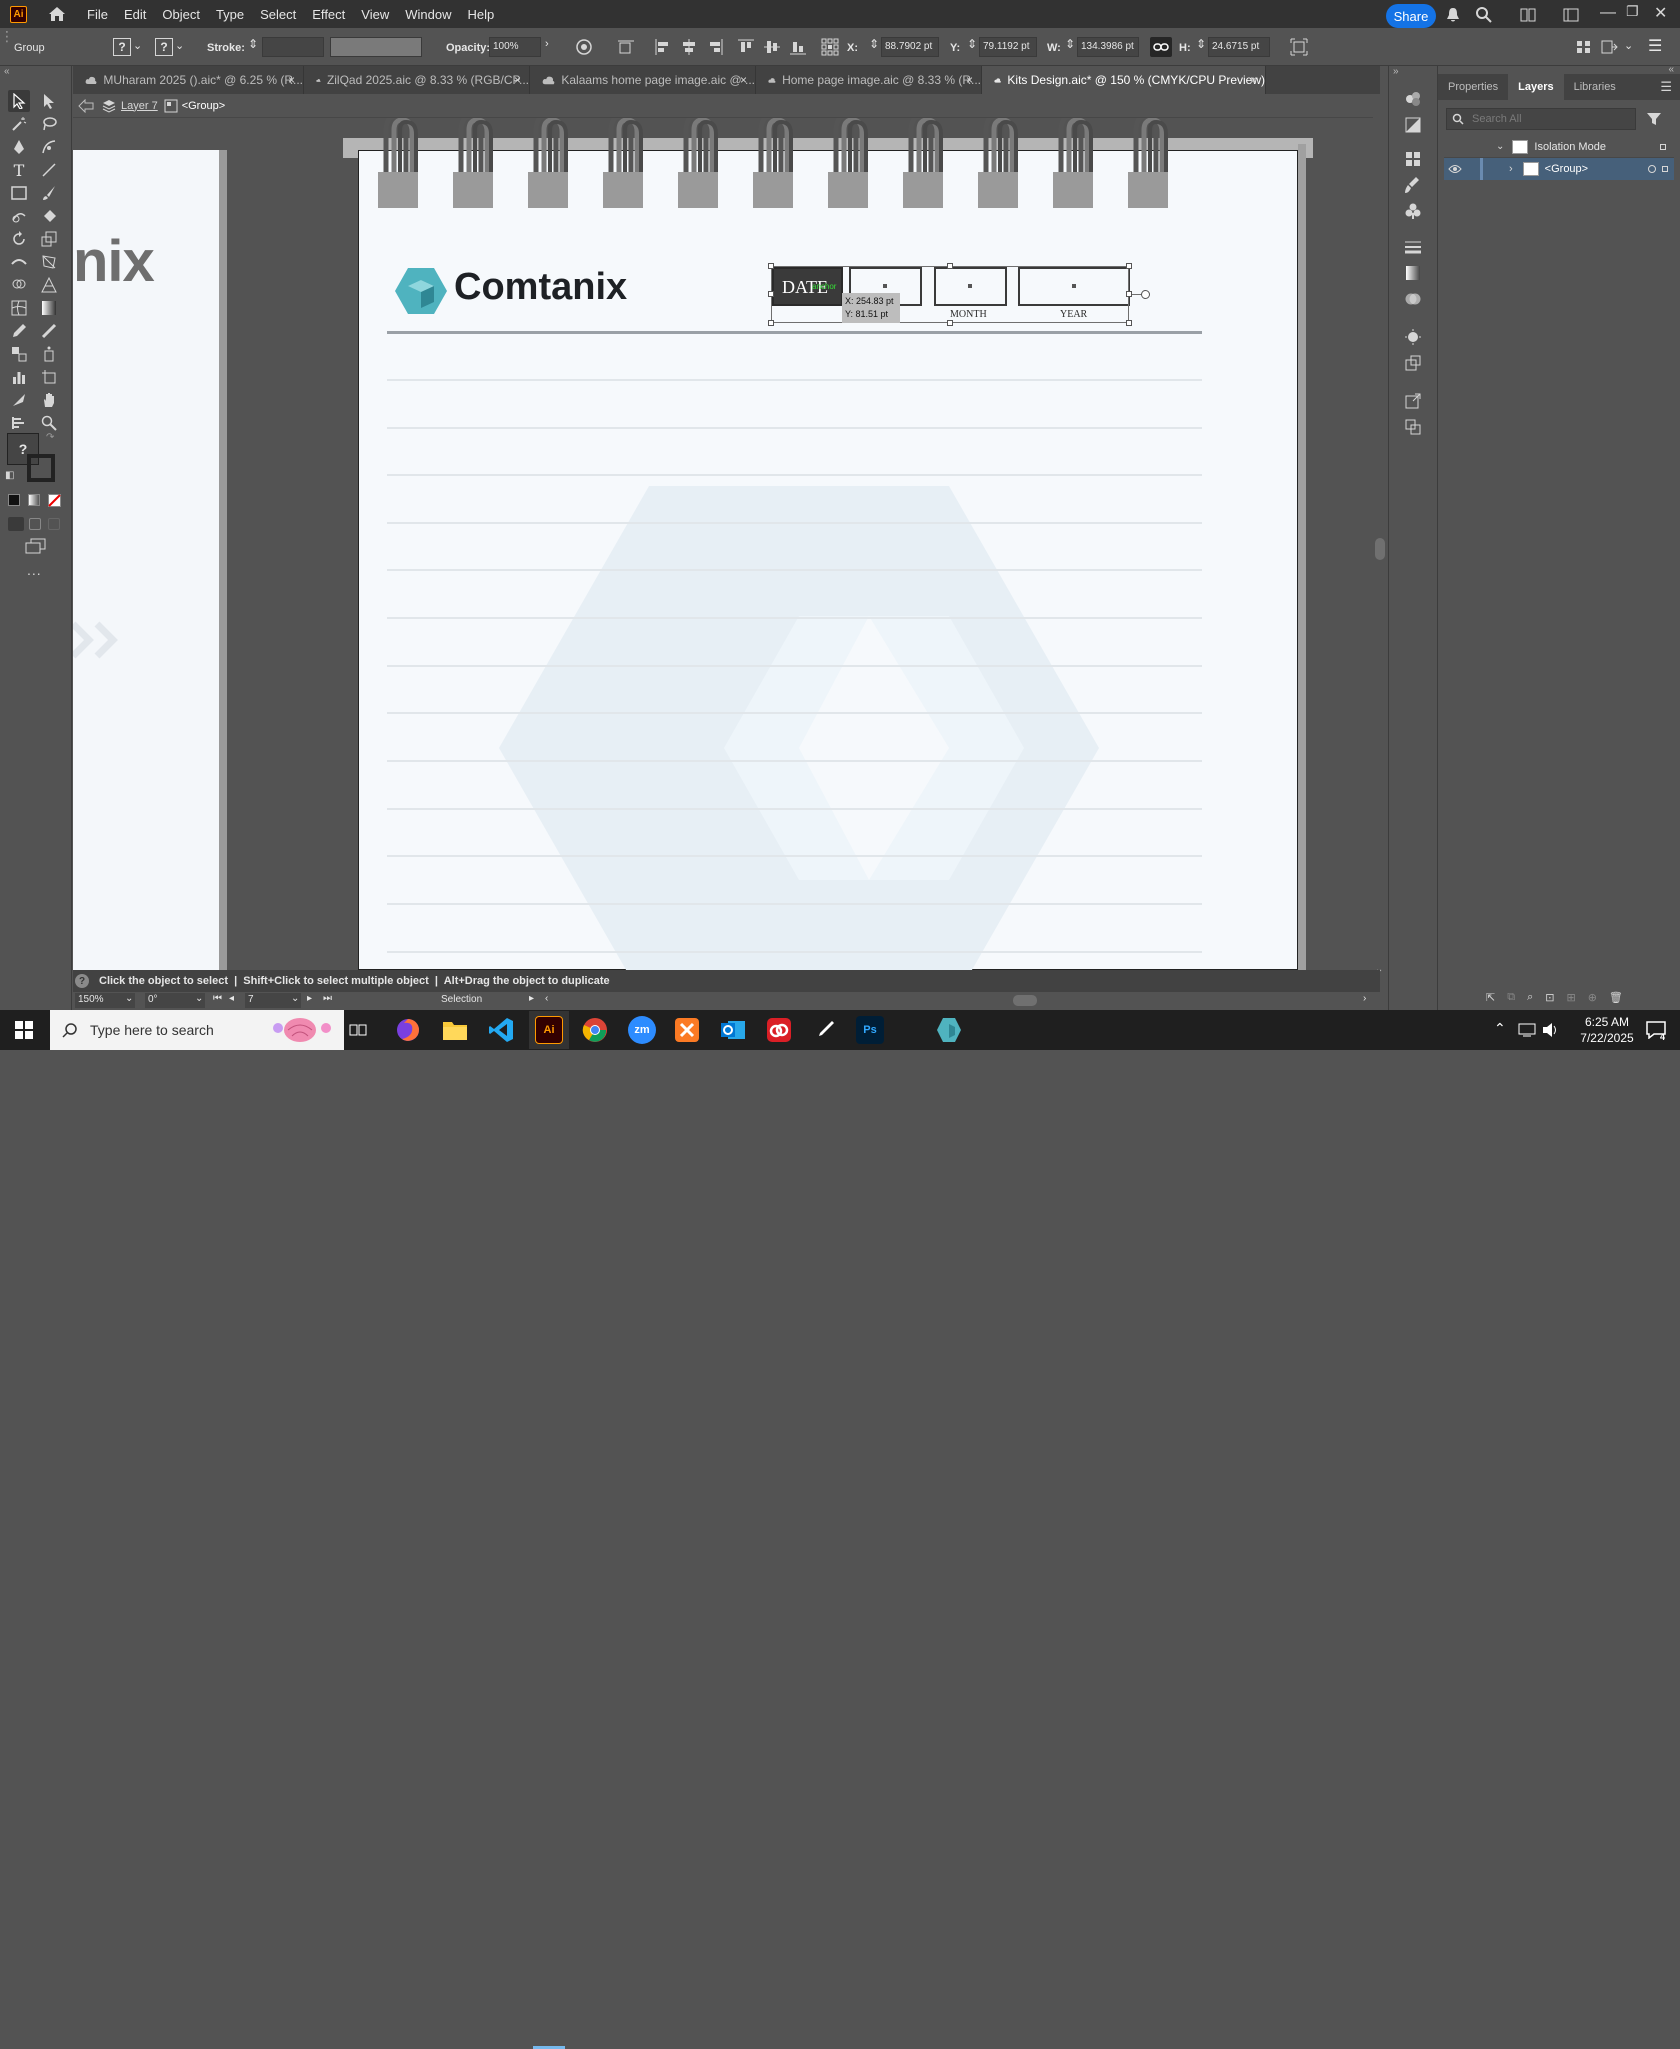 This screenshot has height=2049, width=1680. Describe the element at coordinates (1549, 997) in the screenshot. I see `create-sublayer-icon: ⊡` at that location.